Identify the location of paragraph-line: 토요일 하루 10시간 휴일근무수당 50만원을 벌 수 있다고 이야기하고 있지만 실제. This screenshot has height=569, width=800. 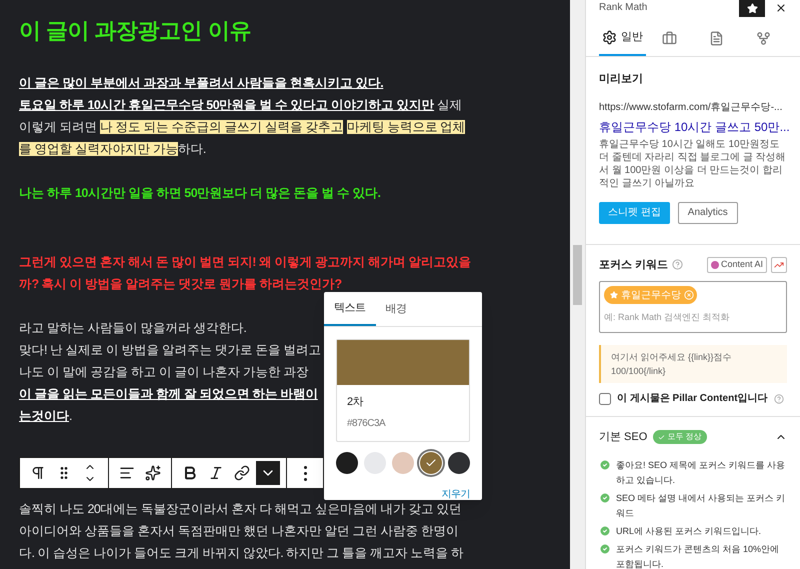
(240, 105).